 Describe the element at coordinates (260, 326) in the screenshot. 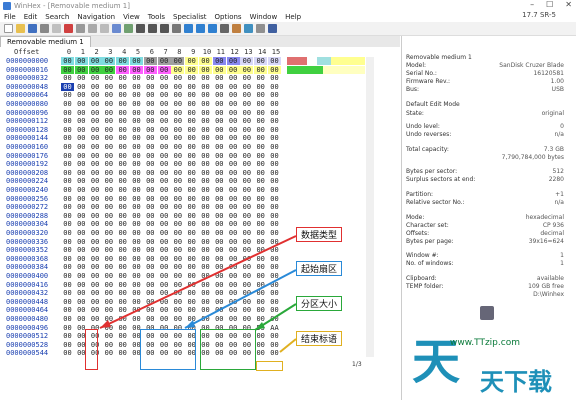

I see `arrowhead-green` at that location.